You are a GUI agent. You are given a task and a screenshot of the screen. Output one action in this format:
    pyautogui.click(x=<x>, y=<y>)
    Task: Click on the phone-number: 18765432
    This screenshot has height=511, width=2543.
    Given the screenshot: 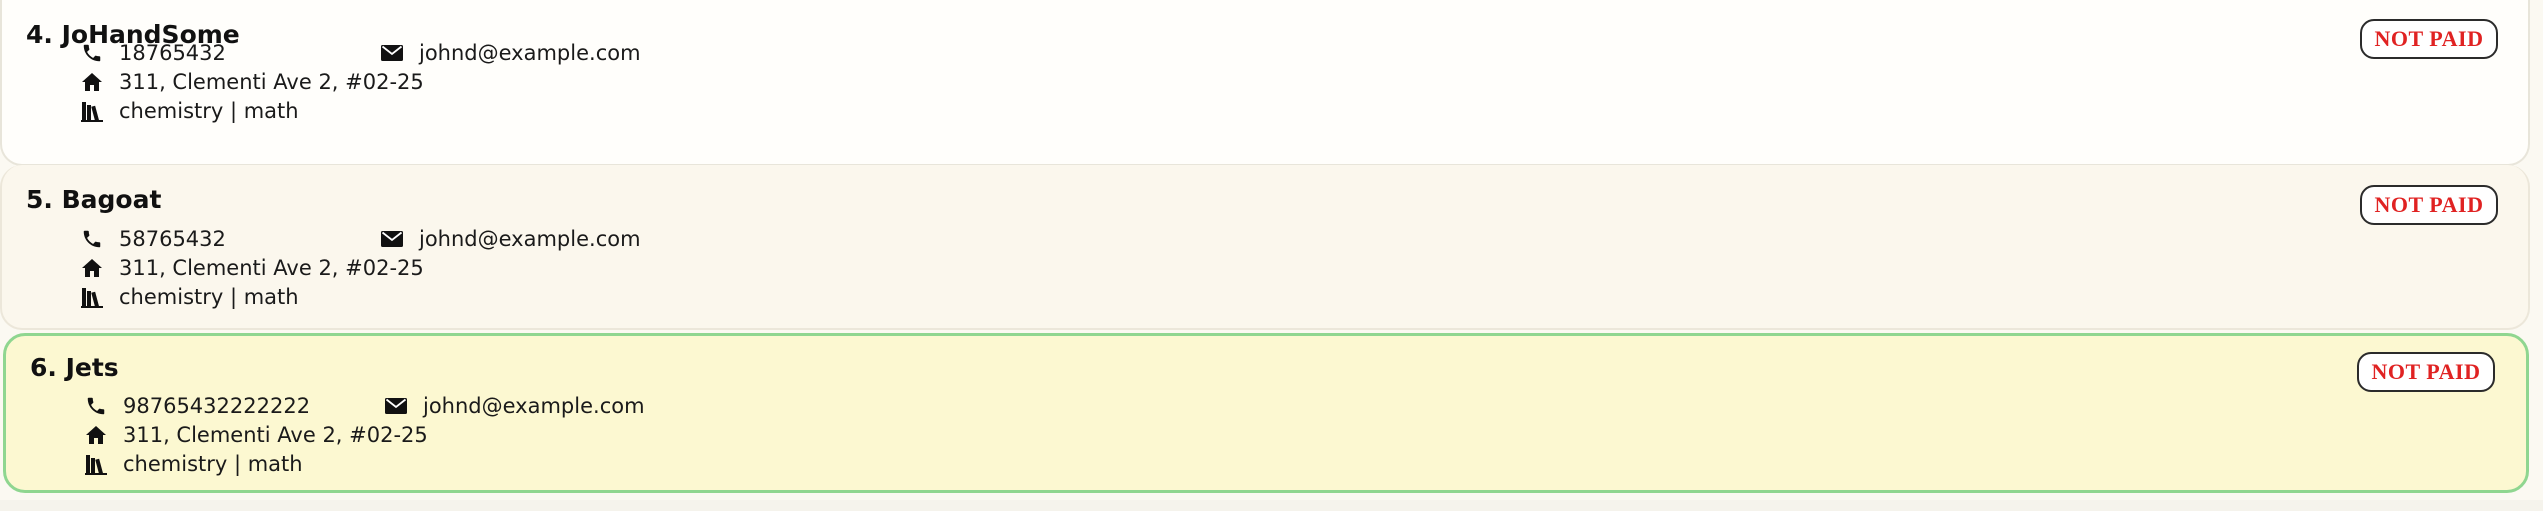 What is the action you would take?
    pyautogui.click(x=172, y=53)
    